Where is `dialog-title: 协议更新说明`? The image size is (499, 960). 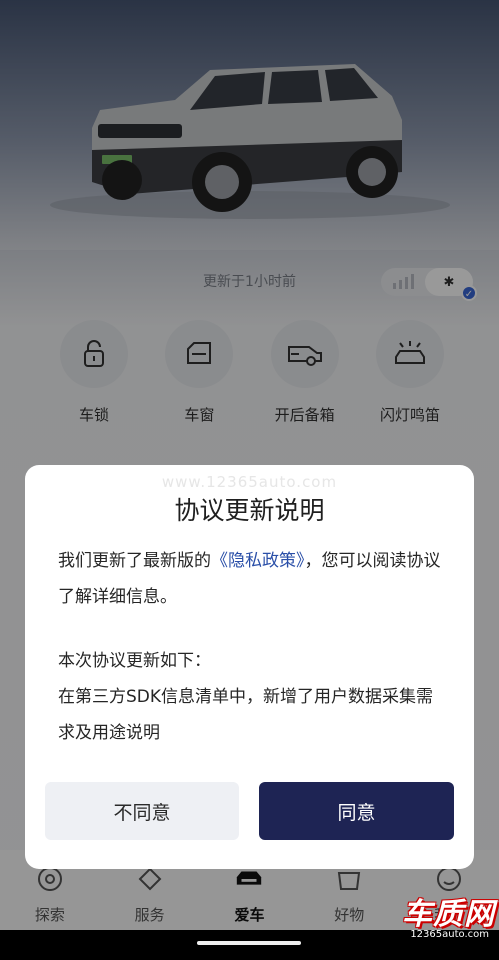 dialog-title: 协议更新说明 is located at coordinates (249, 510).